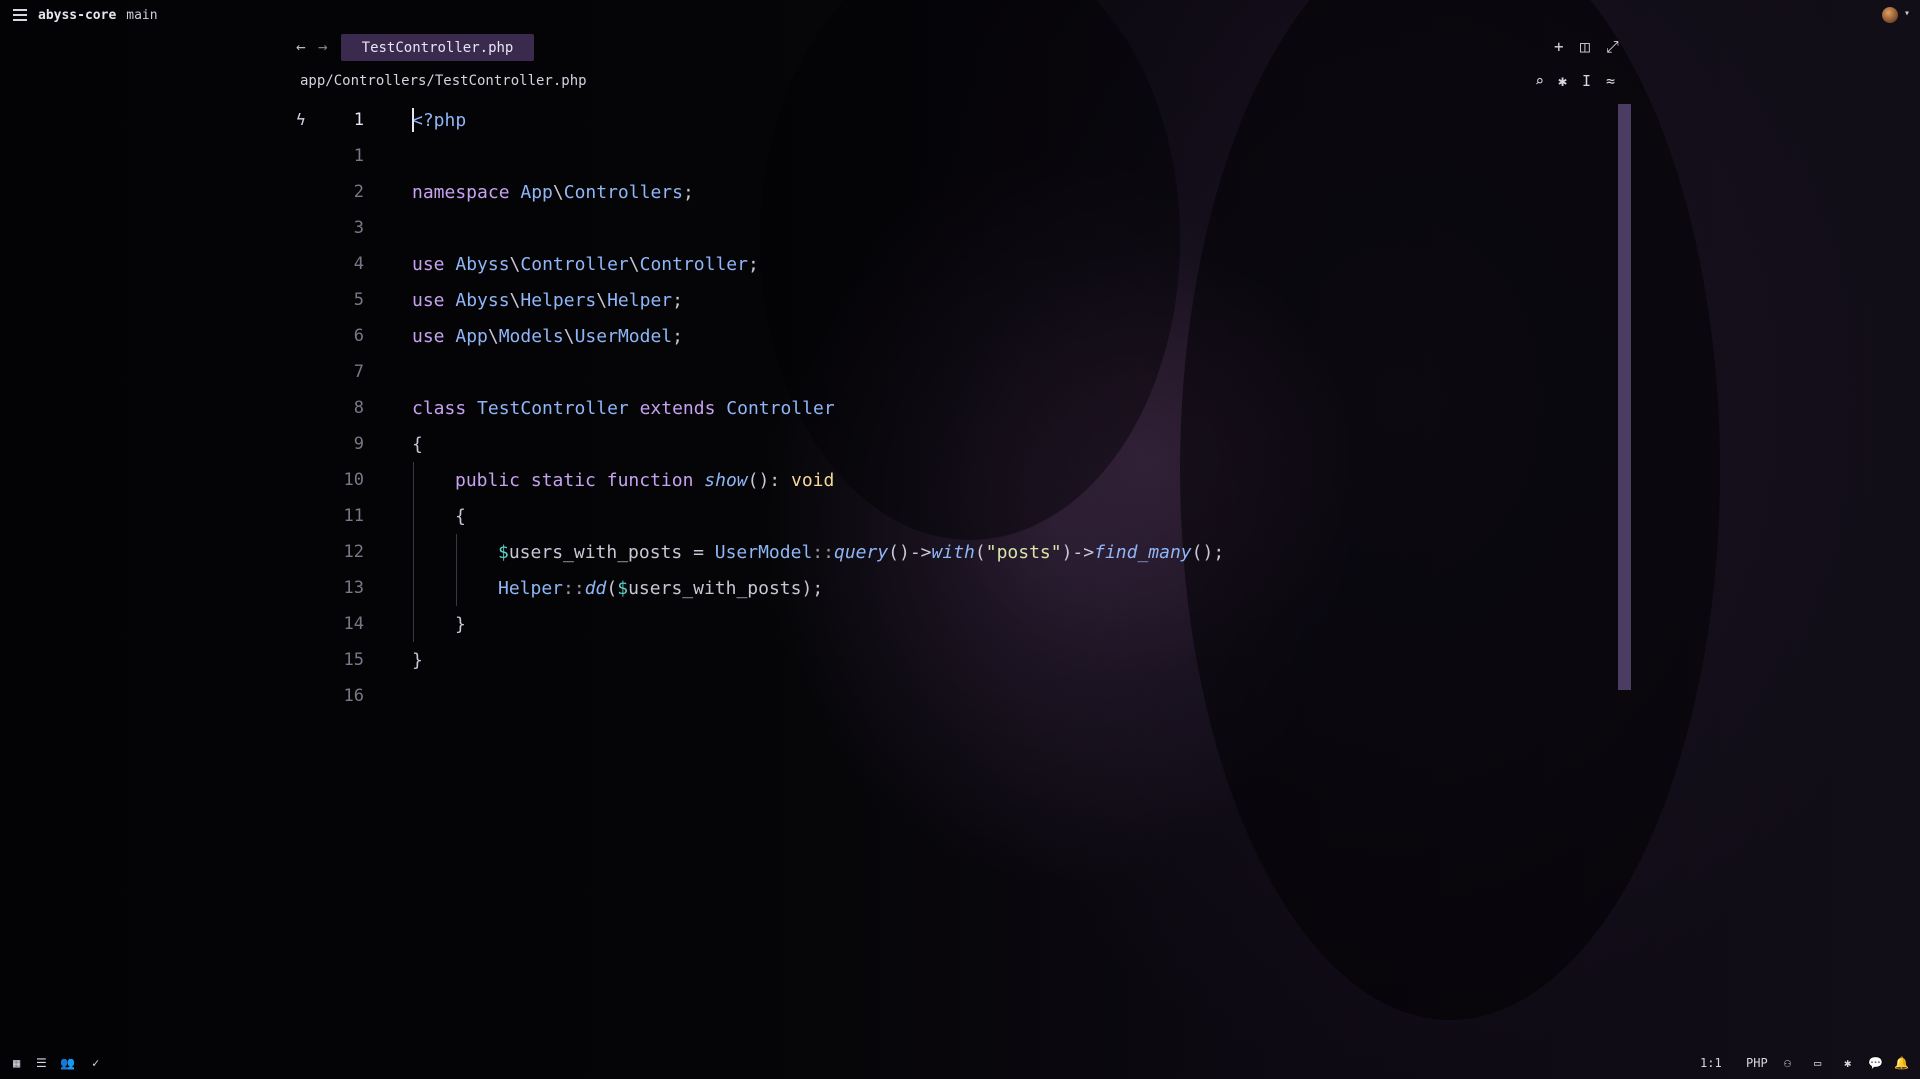 The width and height of the screenshot is (1920, 1079). Describe the element at coordinates (353, 480) in the screenshot. I see `line-number: 10` at that location.